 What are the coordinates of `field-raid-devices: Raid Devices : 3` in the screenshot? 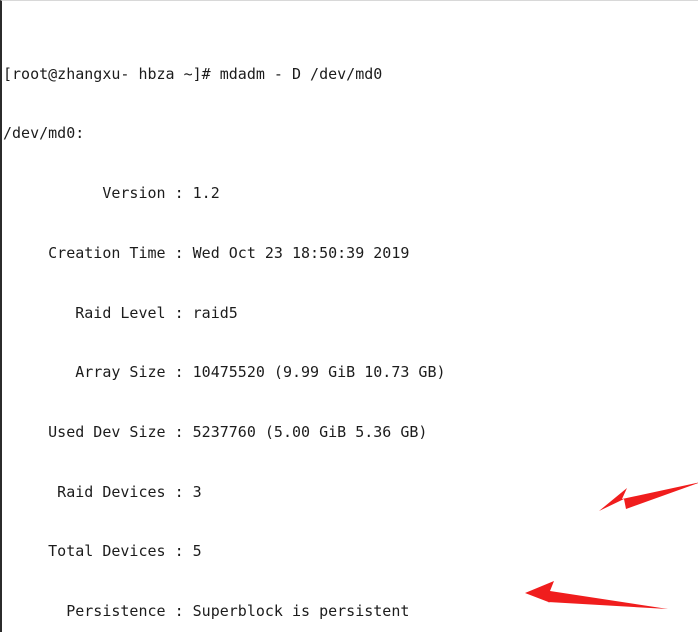 It's located at (102, 491).